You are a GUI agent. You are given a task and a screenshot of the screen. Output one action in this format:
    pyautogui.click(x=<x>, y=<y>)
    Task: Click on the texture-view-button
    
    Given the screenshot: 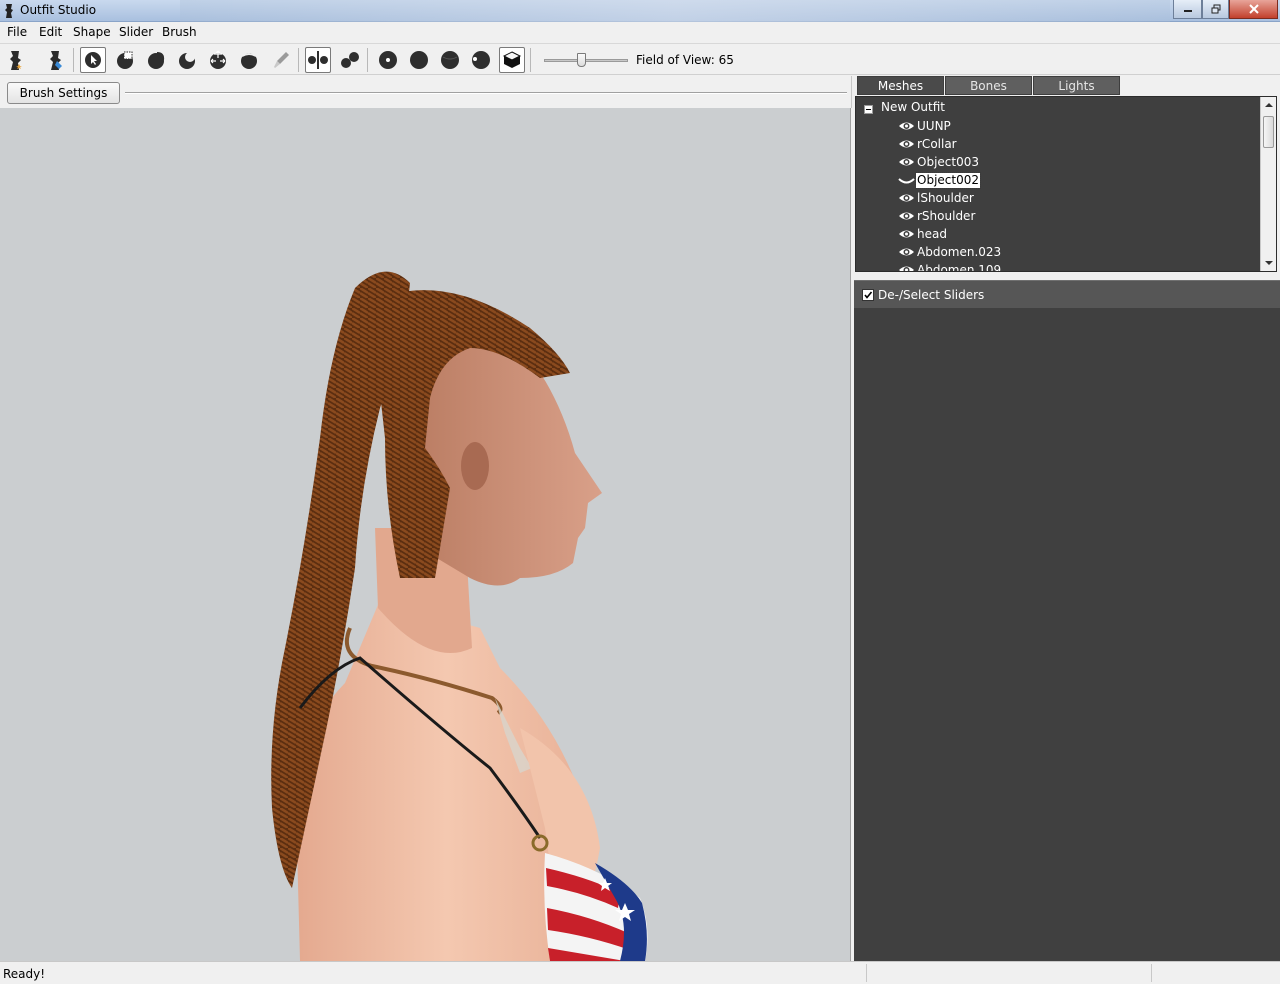 What is the action you would take?
    pyautogui.click(x=512, y=60)
    